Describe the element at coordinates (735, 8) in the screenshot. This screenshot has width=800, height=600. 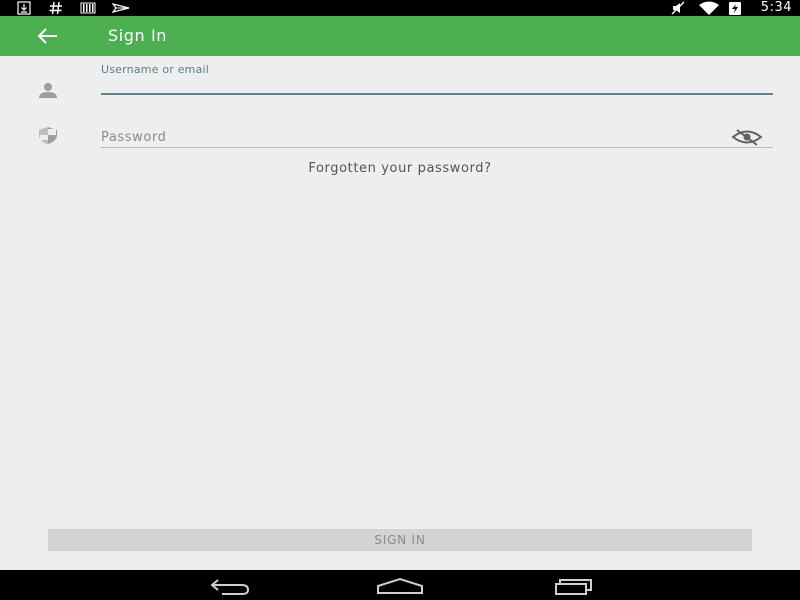
I see `battery-charging-icon` at that location.